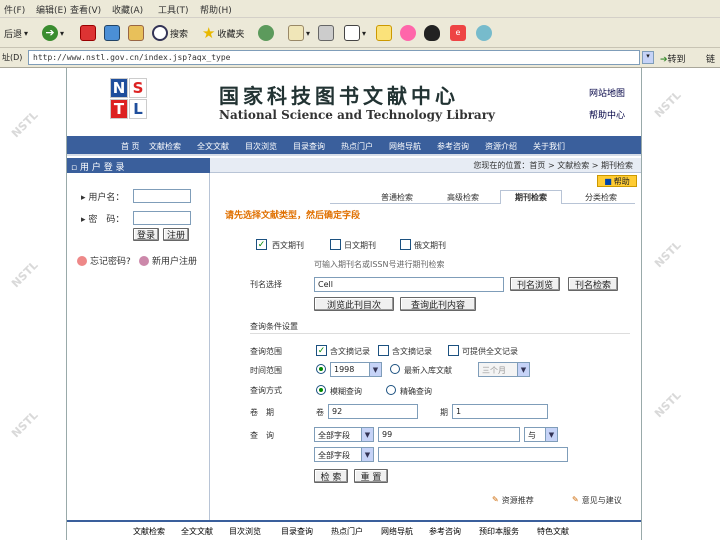  What do you see at coordinates (499, 531) in the screenshot?
I see `footer-link: 预印本服务` at bounding box center [499, 531].